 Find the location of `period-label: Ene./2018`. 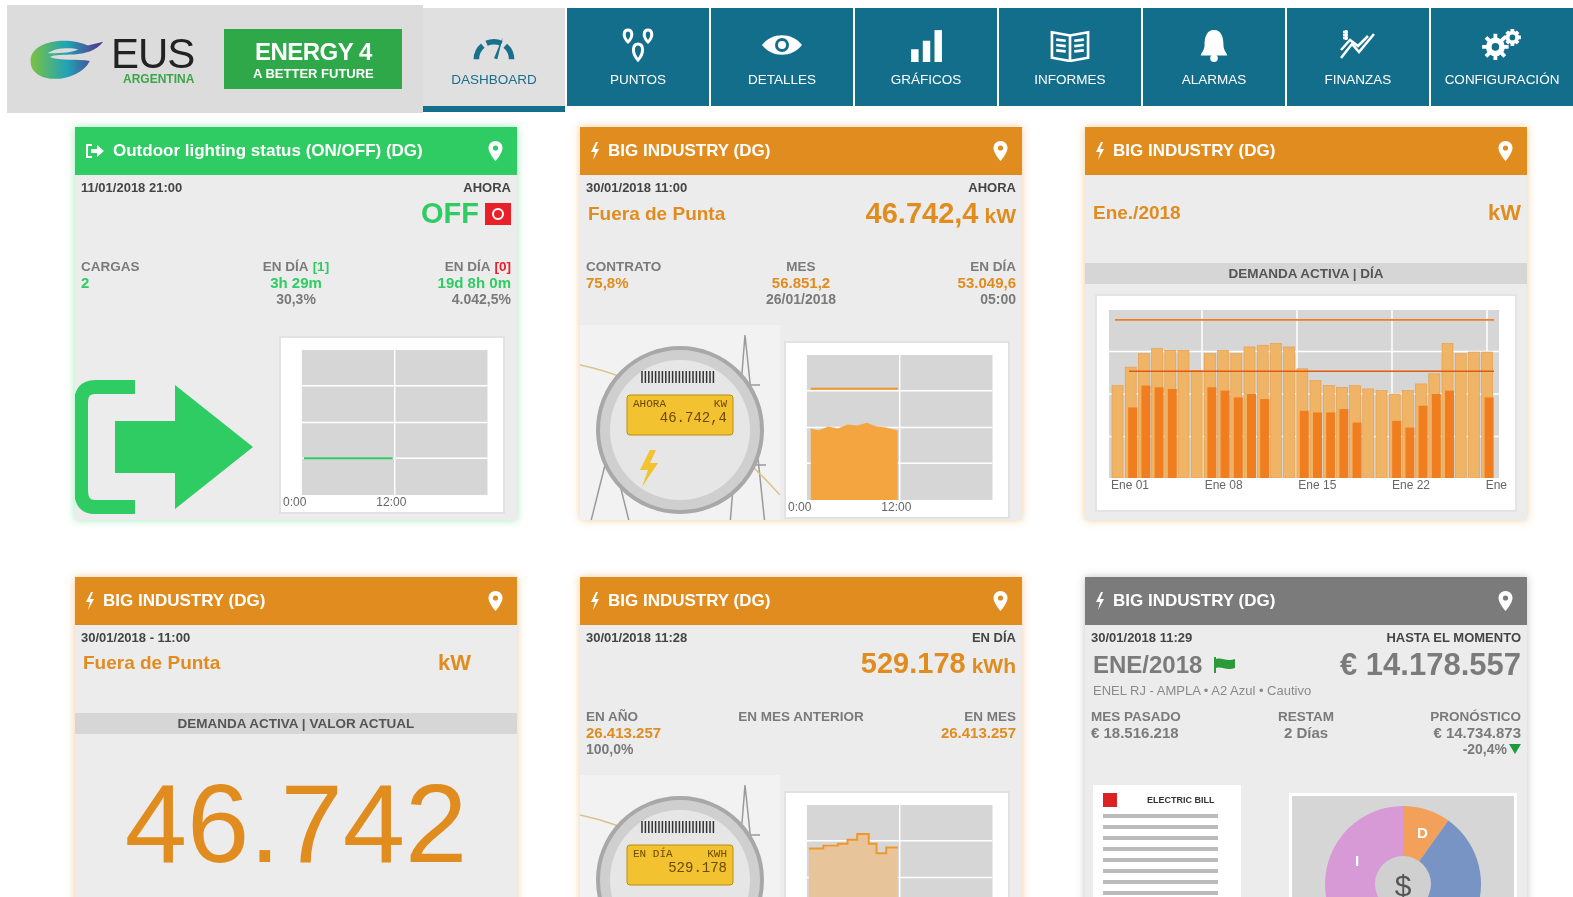

period-label: Ene./2018 is located at coordinates (1137, 213).